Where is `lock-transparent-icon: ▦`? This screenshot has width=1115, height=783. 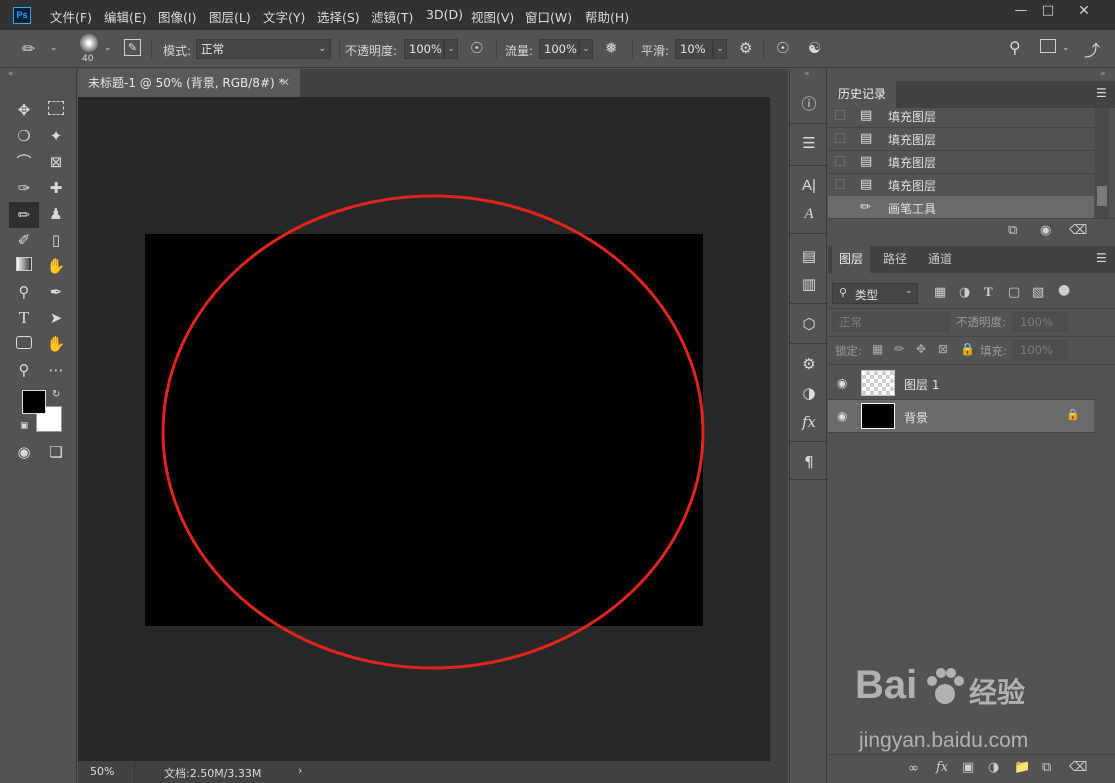
lock-transparent-icon: ▦ is located at coordinates (877, 349).